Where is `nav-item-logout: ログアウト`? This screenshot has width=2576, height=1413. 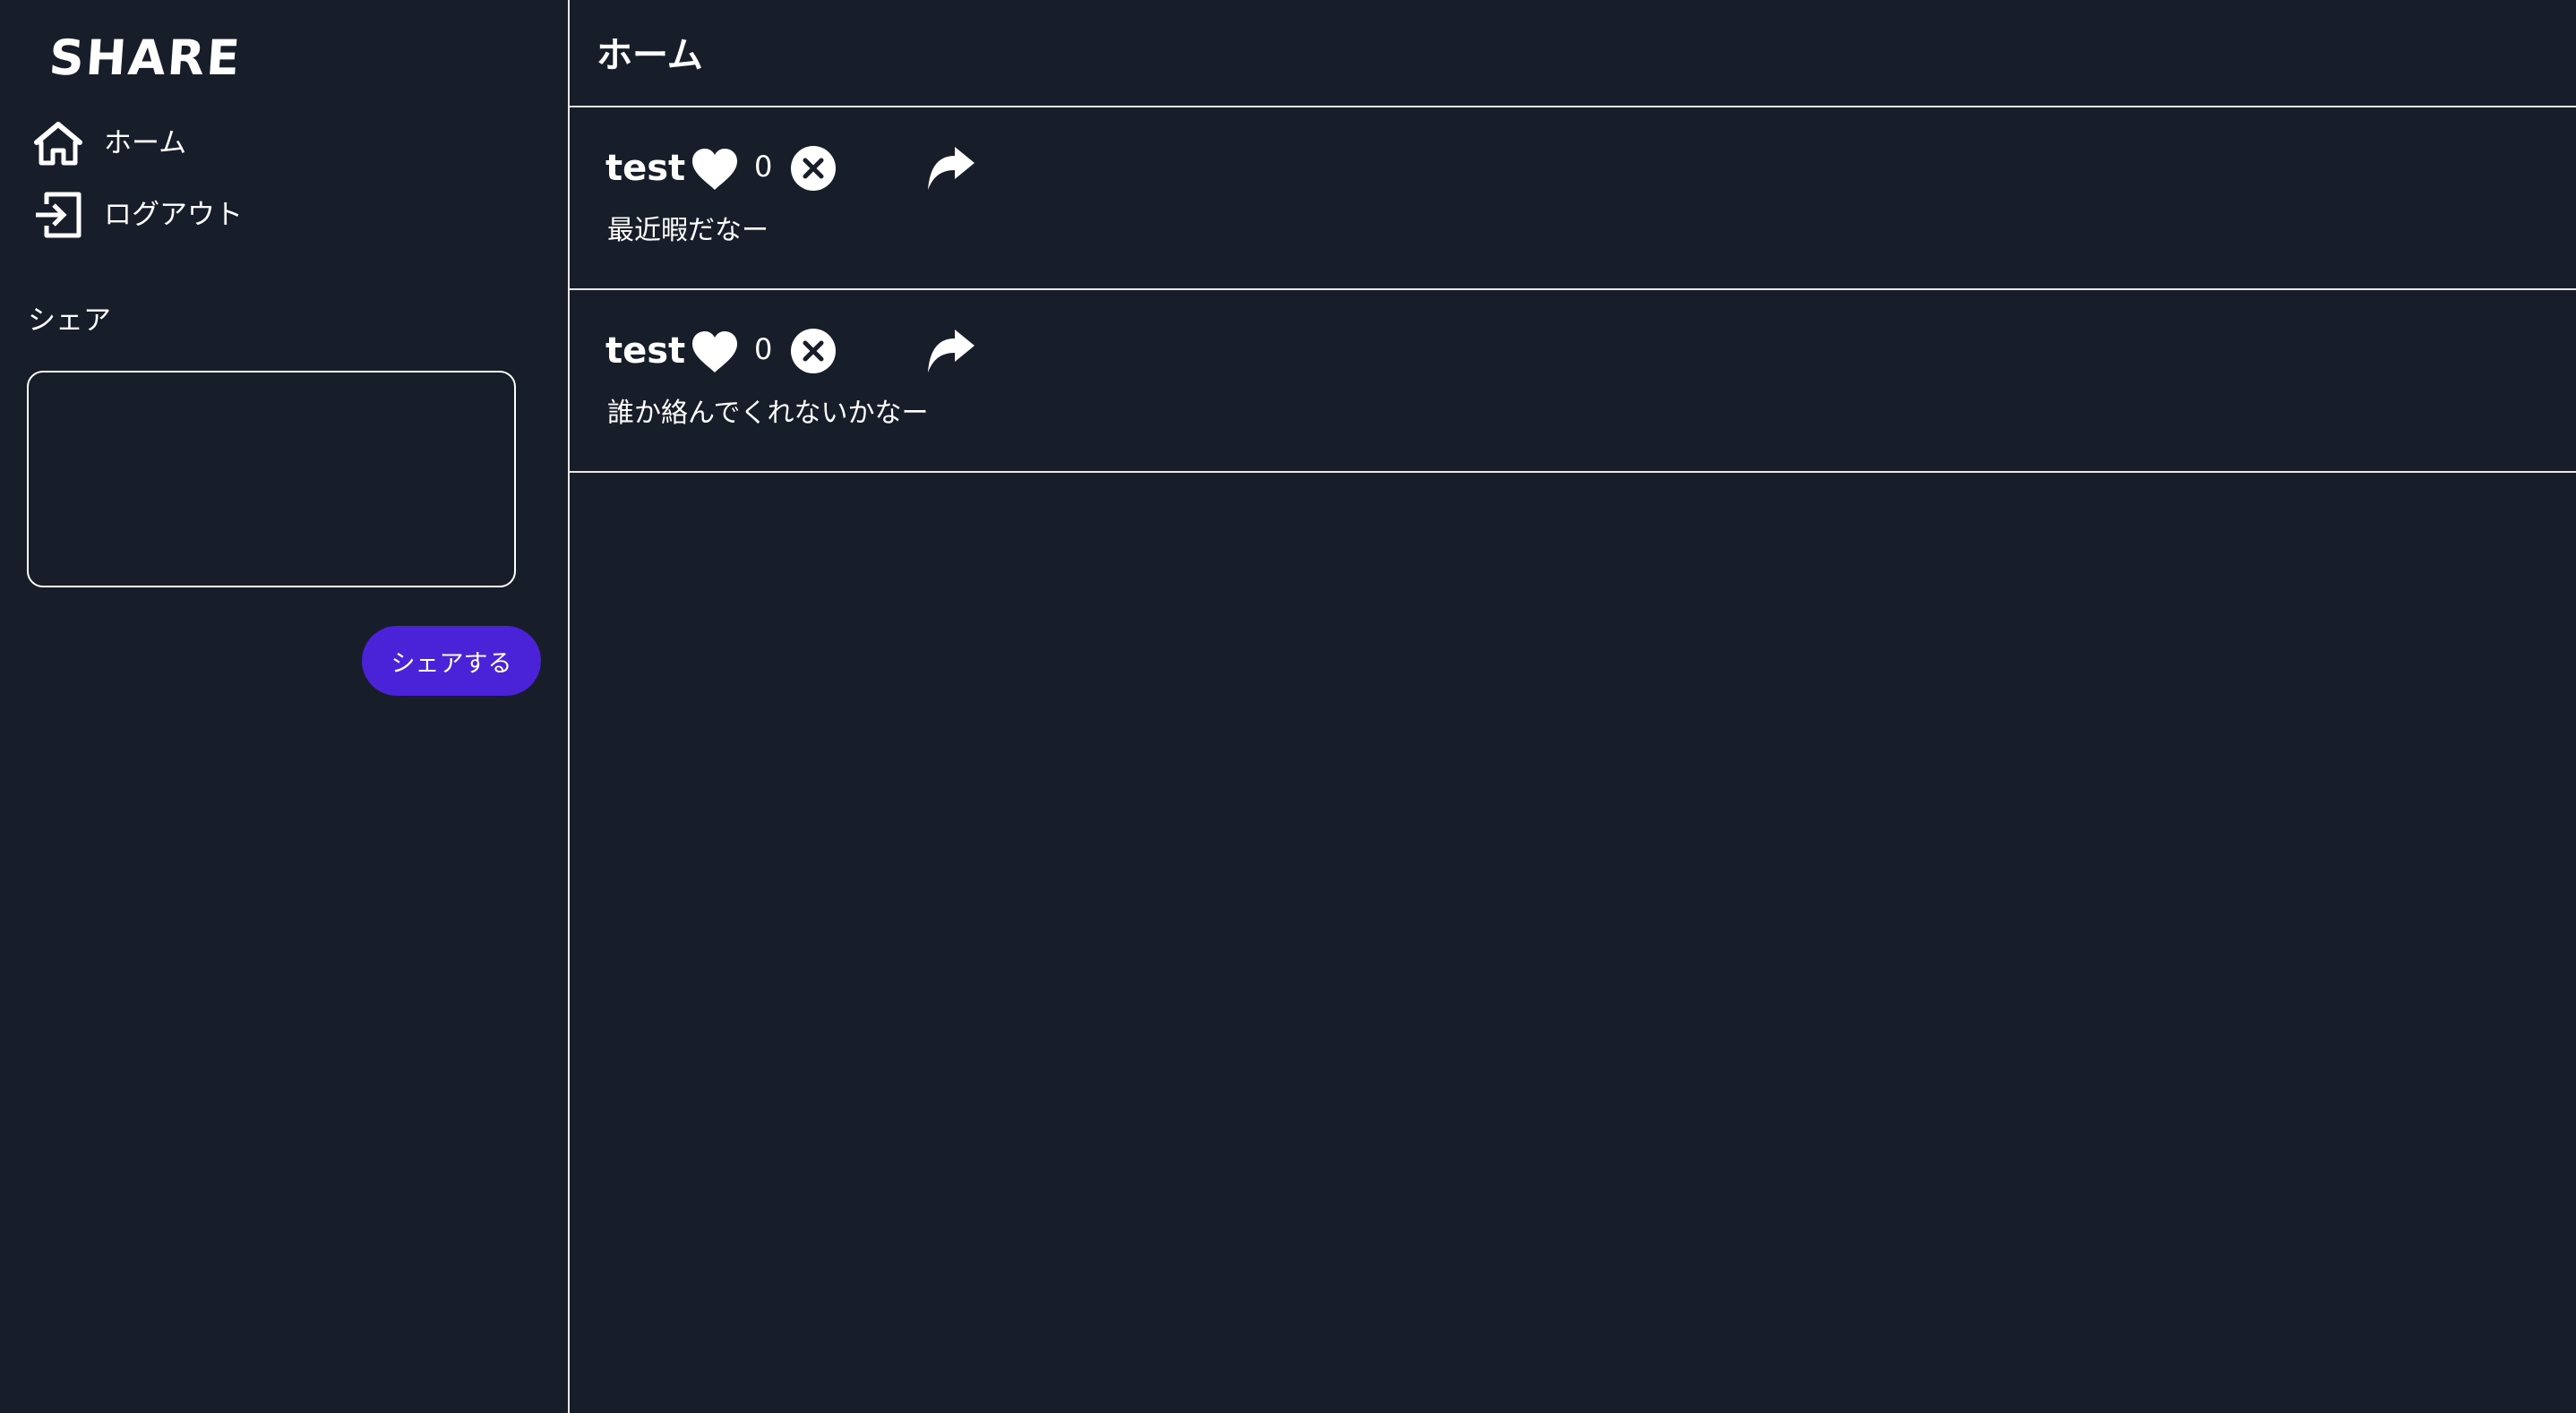 nav-item-logout: ログアウト is located at coordinates (138, 215).